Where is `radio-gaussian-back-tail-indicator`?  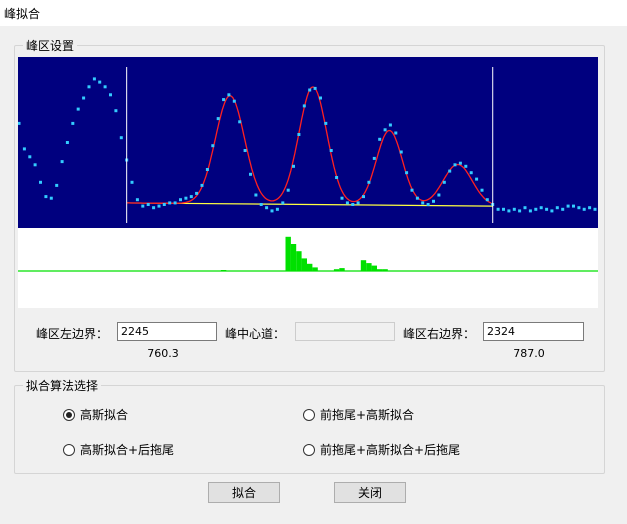 radio-gaussian-back-tail-indicator is located at coordinates (69, 449).